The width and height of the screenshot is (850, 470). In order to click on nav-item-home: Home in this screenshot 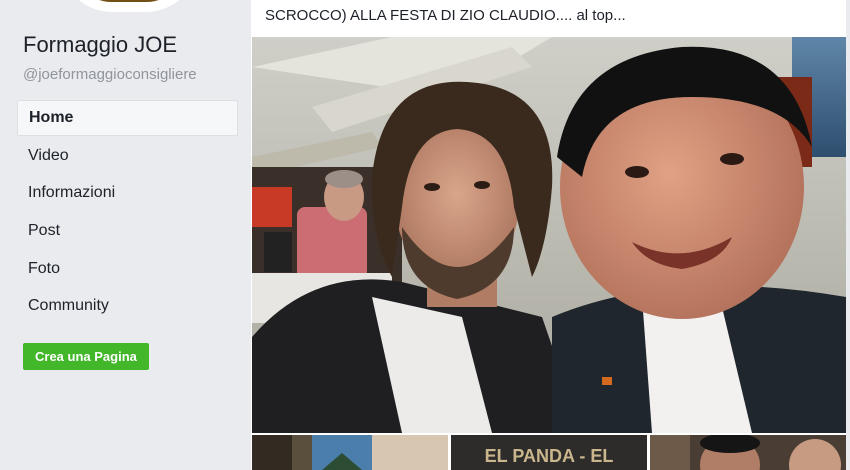, I will do `click(127, 118)`.